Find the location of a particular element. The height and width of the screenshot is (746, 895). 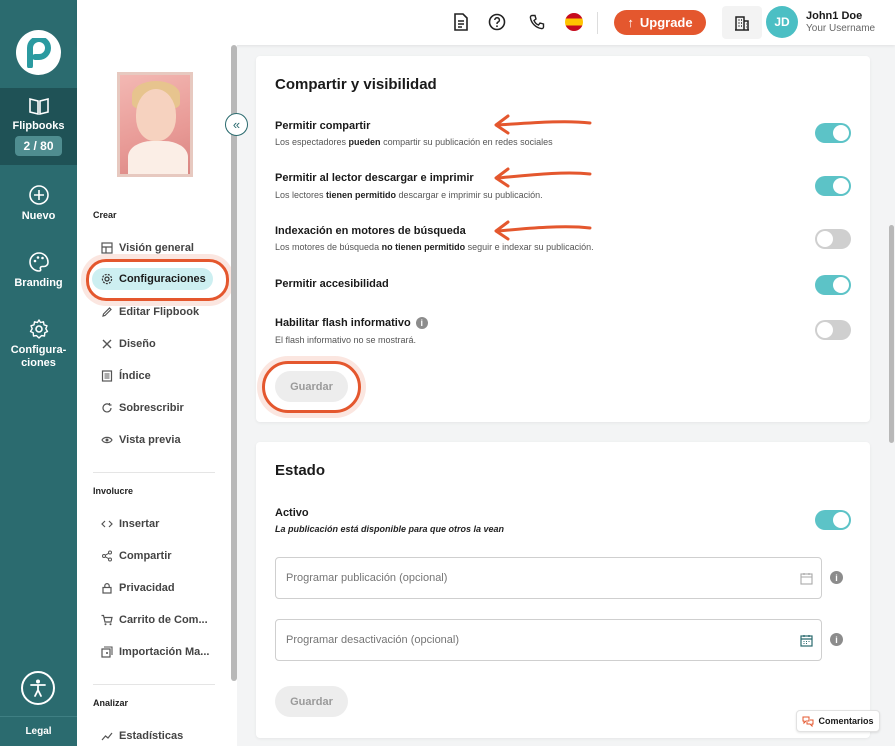

flipbook-cover is located at coordinates (155, 124).